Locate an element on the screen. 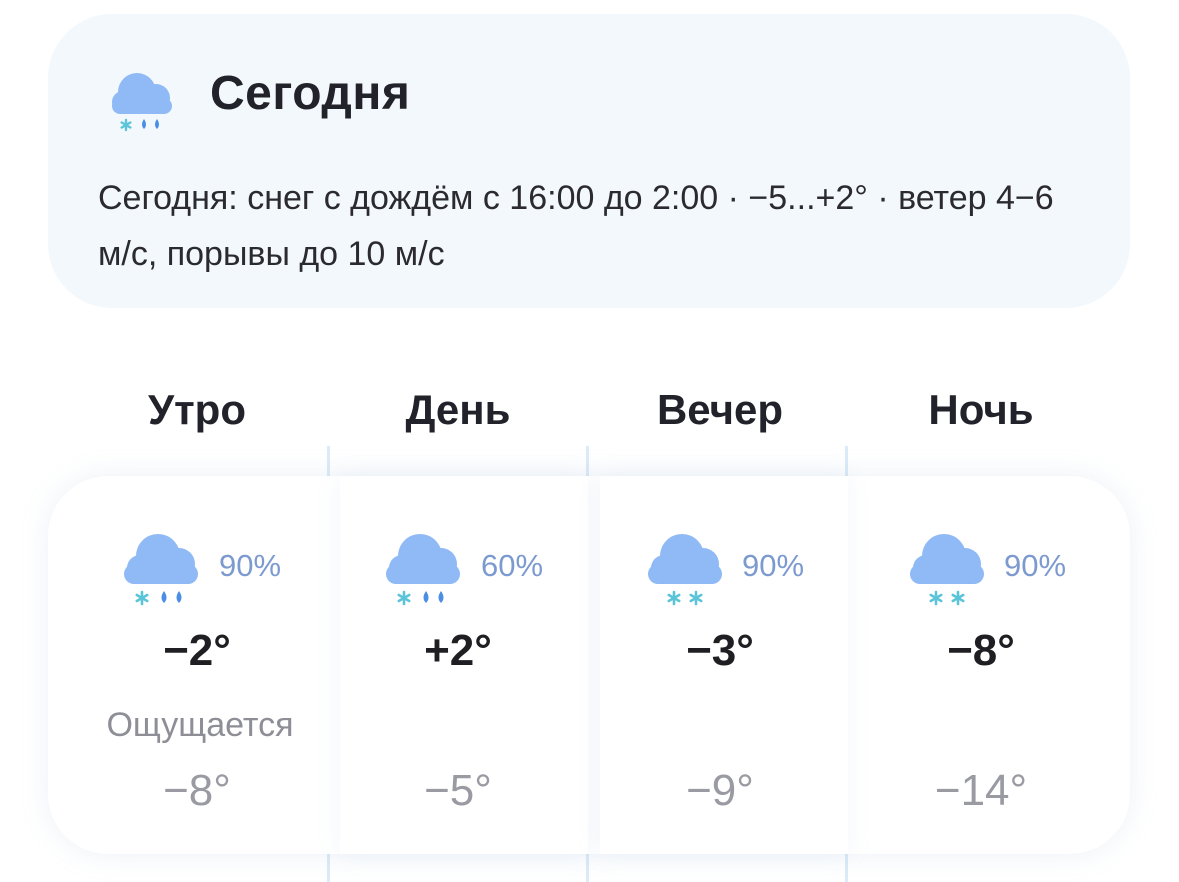  temperature-day: +2° is located at coordinates (458, 650).